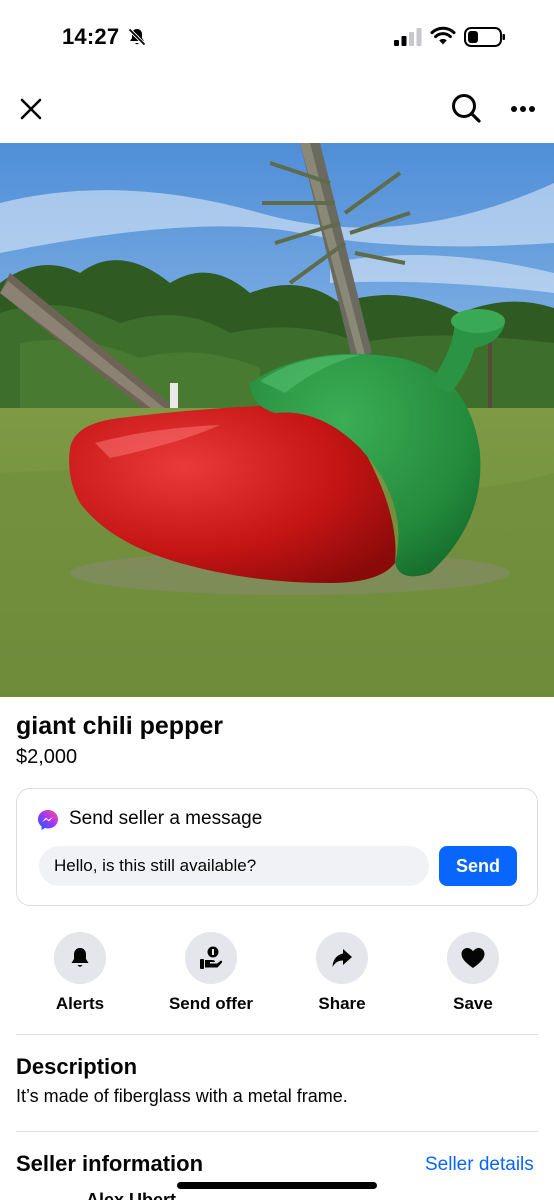 The height and width of the screenshot is (1200, 554). Describe the element at coordinates (479, 1165) in the screenshot. I see `seller-details-link: Seller details` at that location.